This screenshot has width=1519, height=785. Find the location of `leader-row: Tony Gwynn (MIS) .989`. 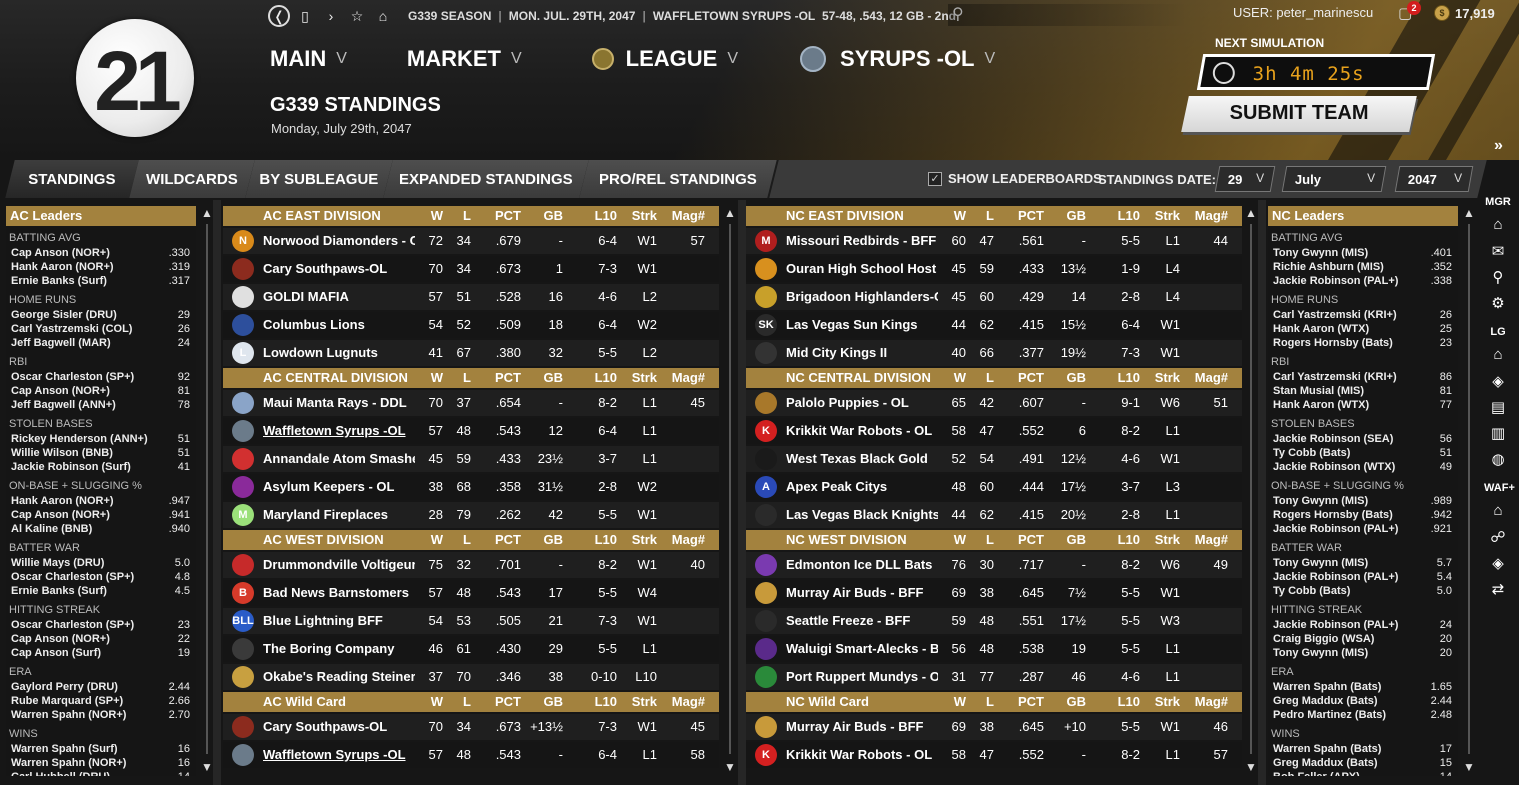

leader-row: Tony Gwynn (MIS) .989 is located at coordinates (1363, 501).